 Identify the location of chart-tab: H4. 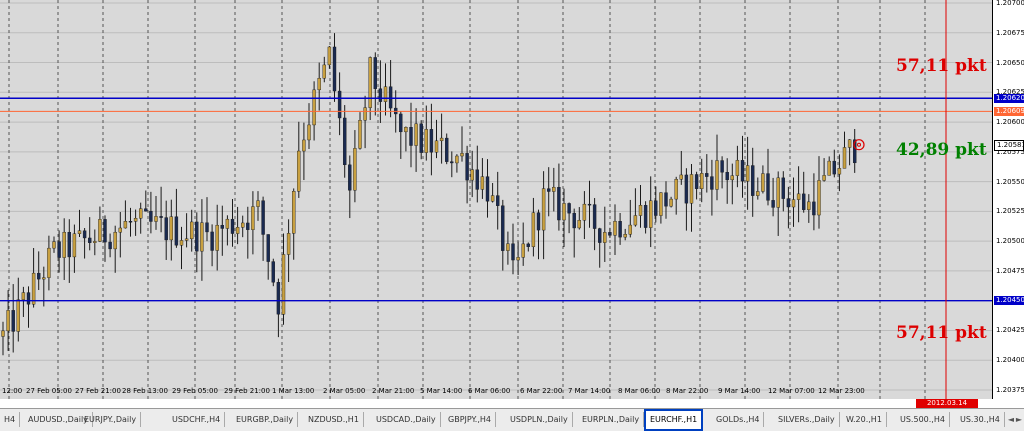
(10, 419).